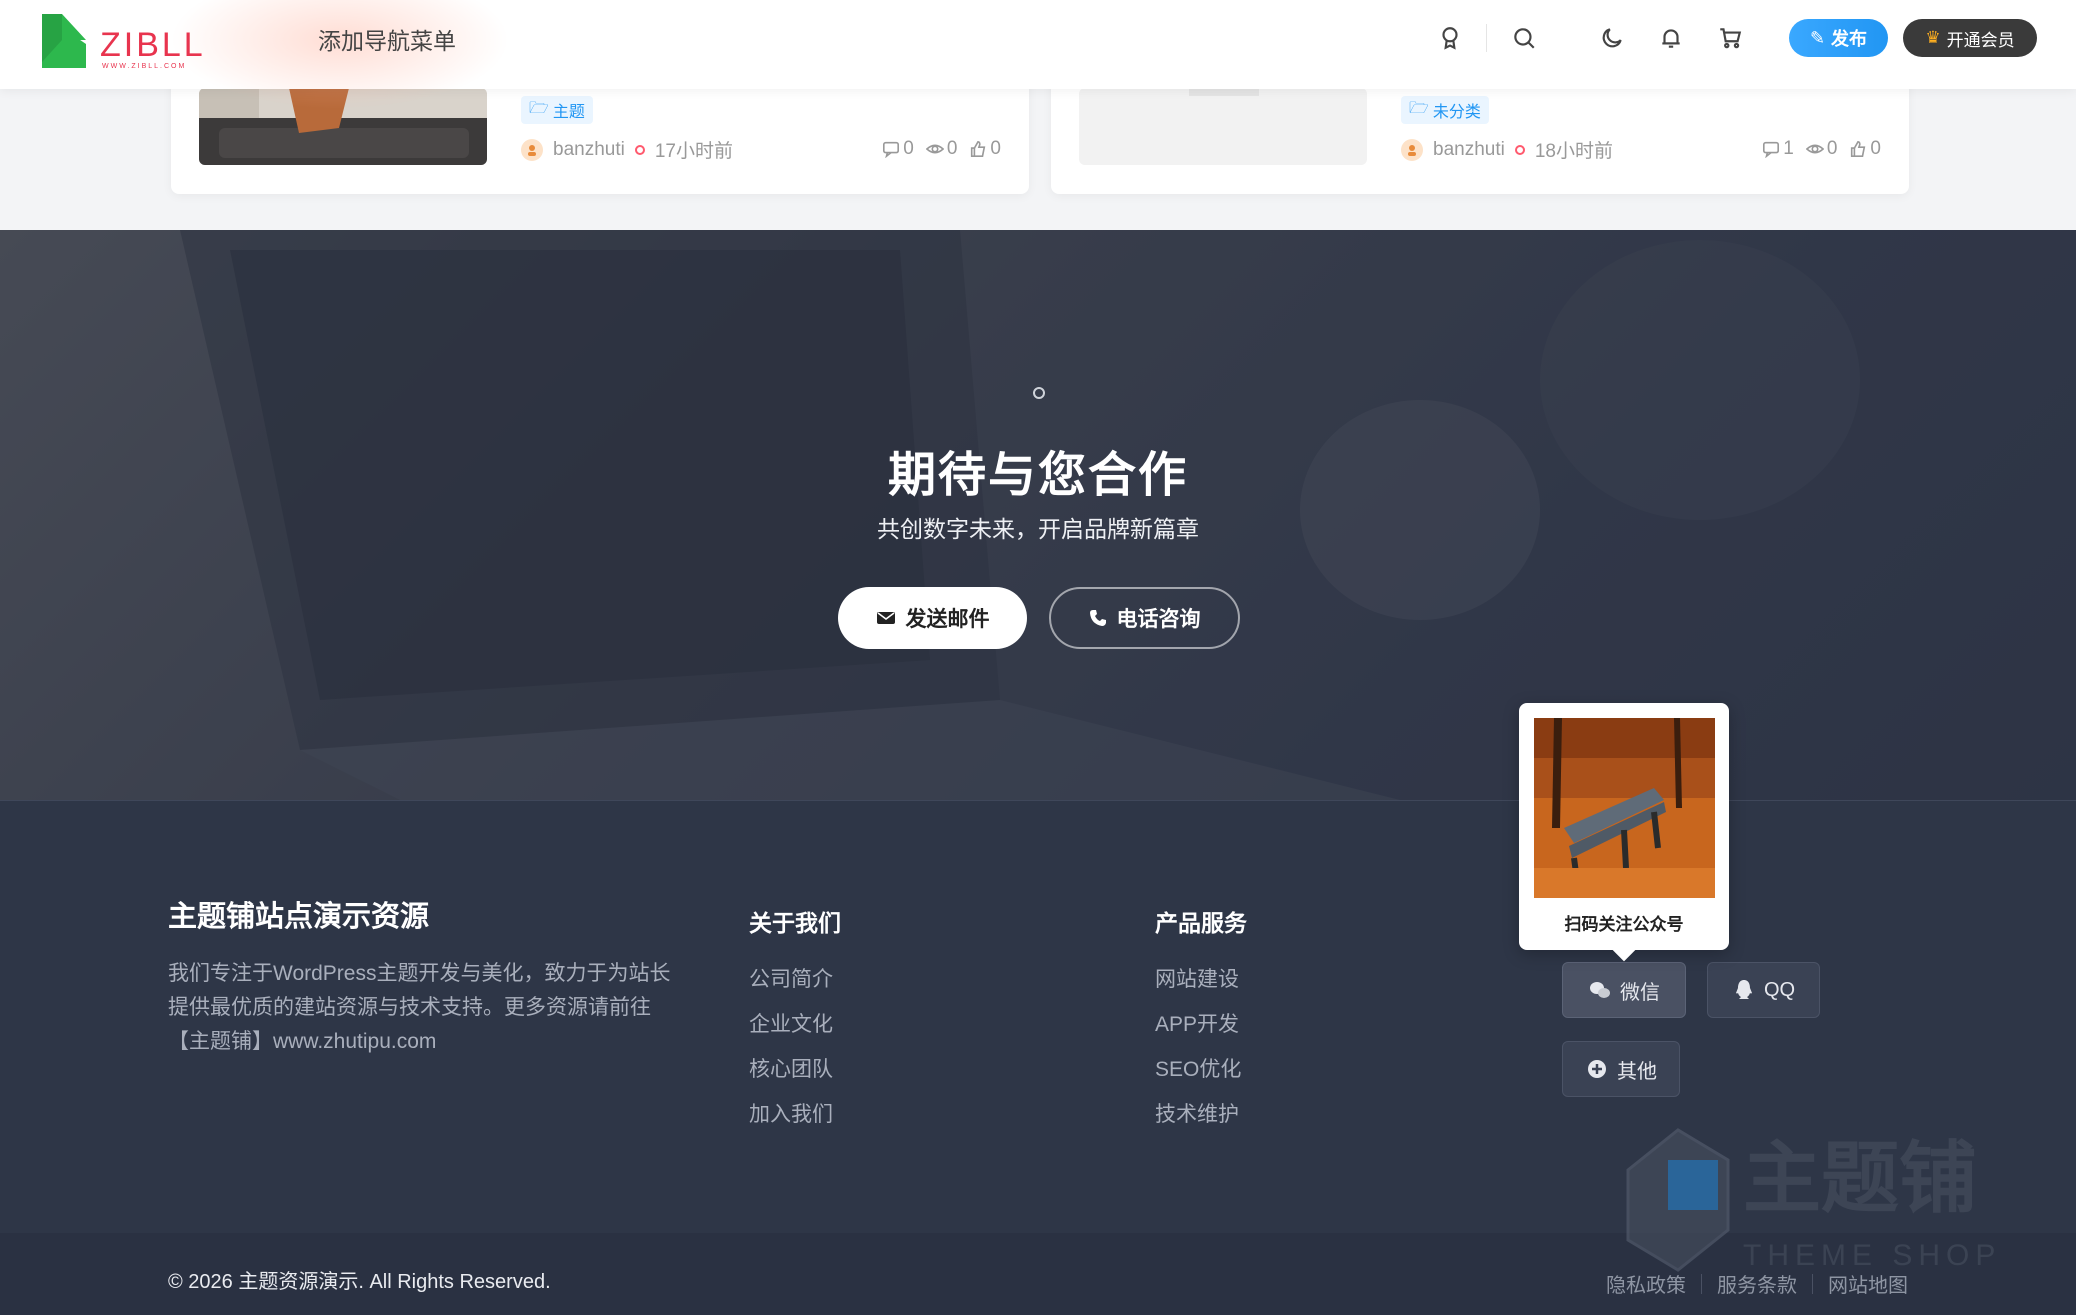 The width and height of the screenshot is (2076, 1315). Describe the element at coordinates (1197, 1023) in the screenshot. I see `footer-link-app-dev: APP开发` at that location.